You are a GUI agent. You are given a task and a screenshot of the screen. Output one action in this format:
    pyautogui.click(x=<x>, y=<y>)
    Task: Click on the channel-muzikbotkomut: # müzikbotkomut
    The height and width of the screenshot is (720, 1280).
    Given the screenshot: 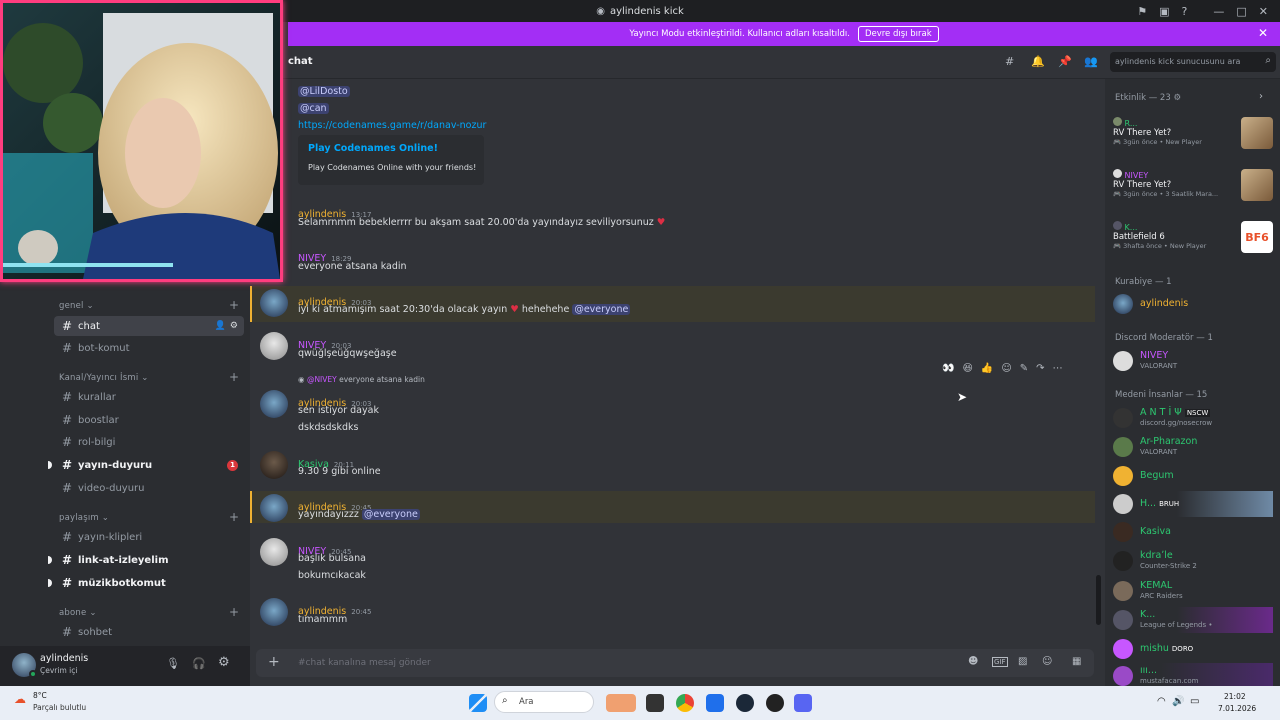 What is the action you would take?
    pyautogui.click(x=146, y=583)
    